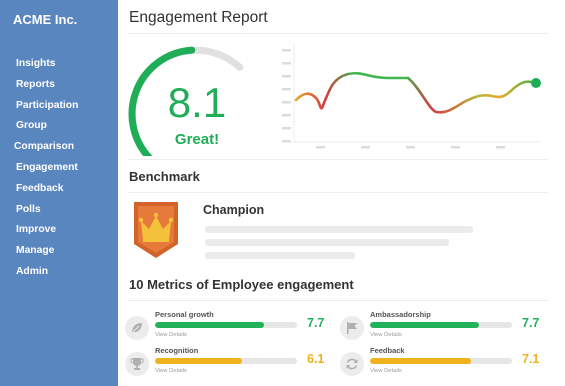 The image size is (565, 386). Describe the element at coordinates (241, 284) in the screenshot. I see `metrics-title: 10 Metrics of Employee engagement` at that location.